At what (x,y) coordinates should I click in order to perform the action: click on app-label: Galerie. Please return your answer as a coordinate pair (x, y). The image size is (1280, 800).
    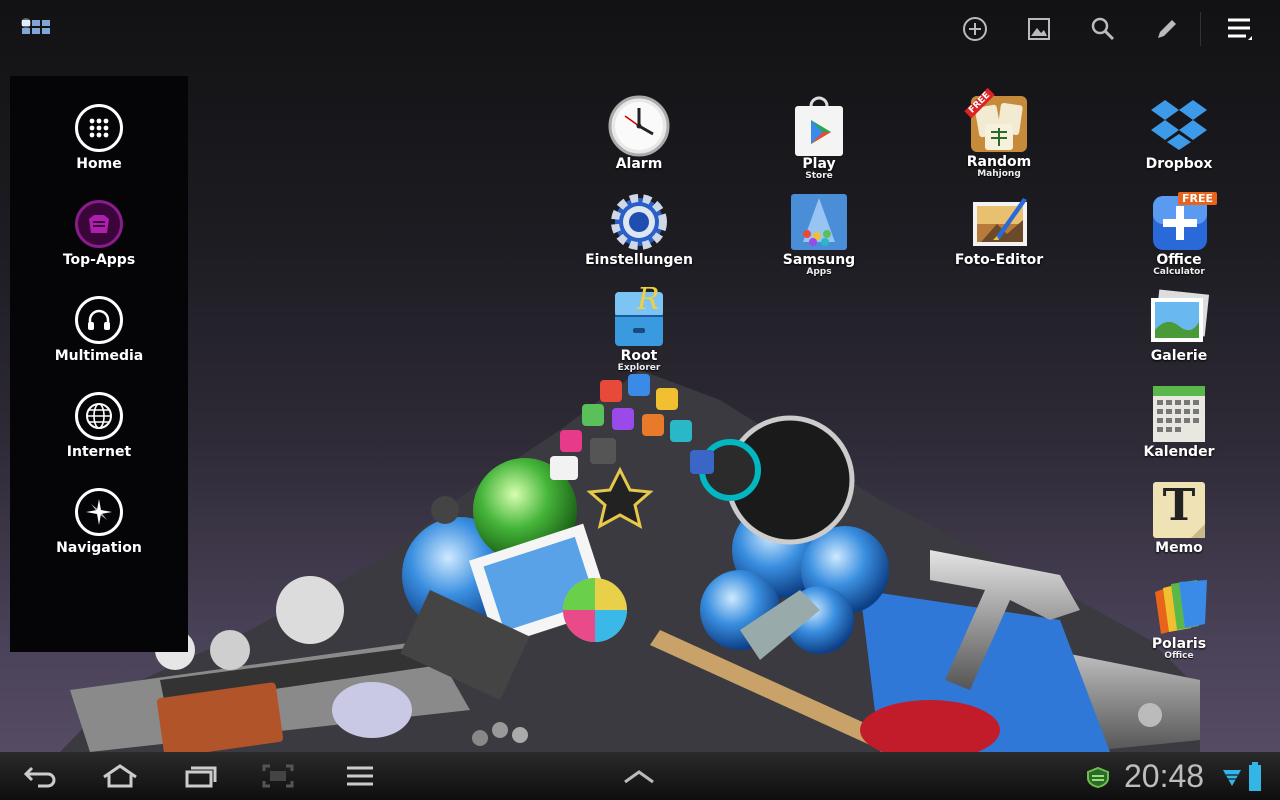
    Looking at the image, I should click on (1179, 356).